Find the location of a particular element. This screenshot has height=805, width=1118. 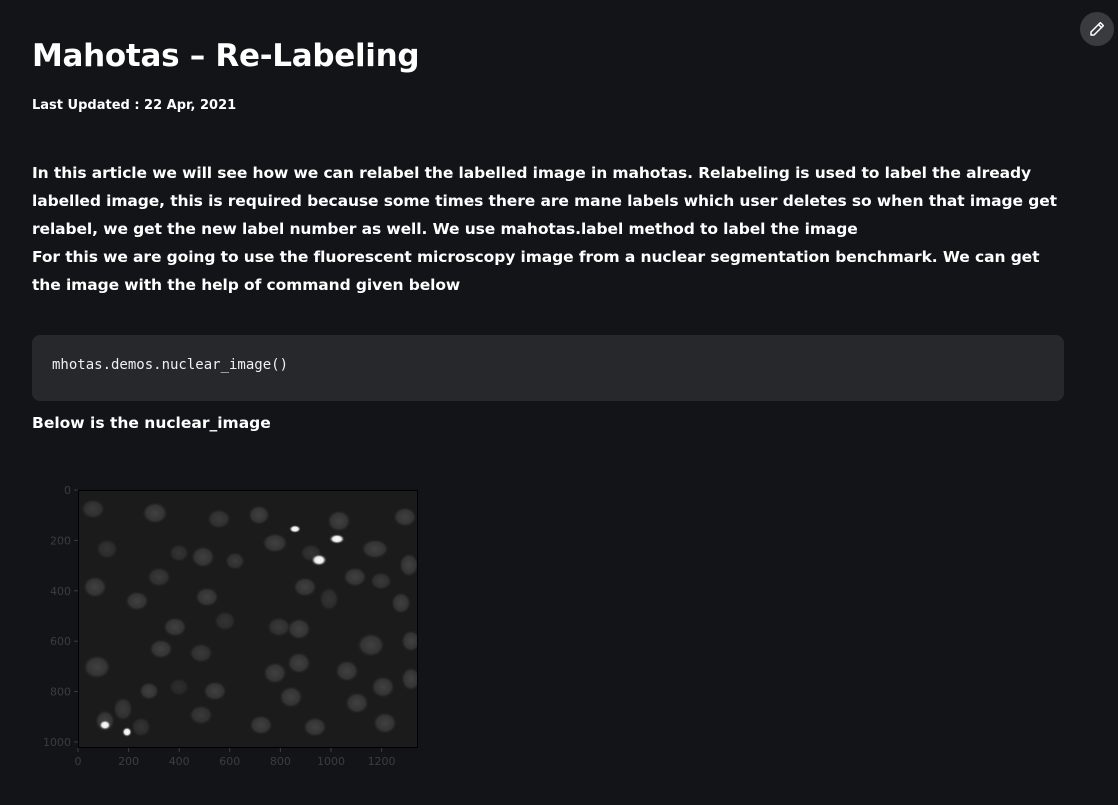

x-tick-label: 800 is located at coordinates (280, 761).